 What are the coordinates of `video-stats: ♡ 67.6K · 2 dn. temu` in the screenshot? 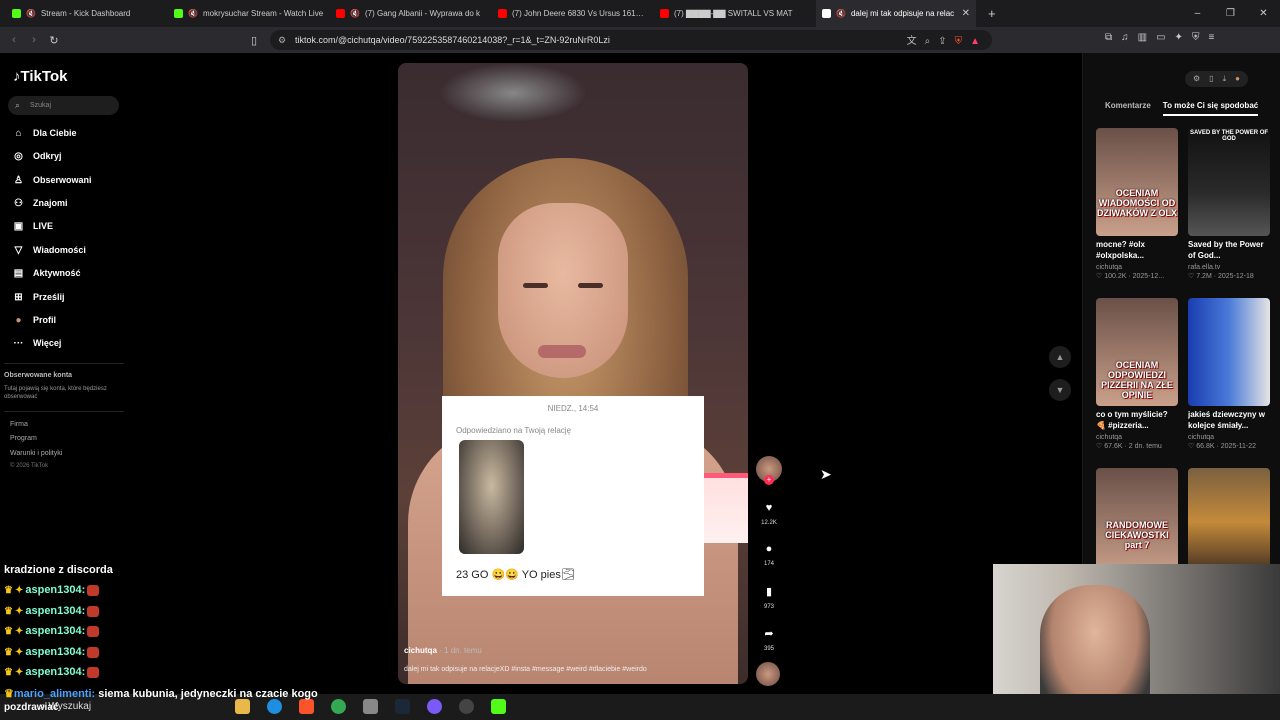 It's located at (1129, 446).